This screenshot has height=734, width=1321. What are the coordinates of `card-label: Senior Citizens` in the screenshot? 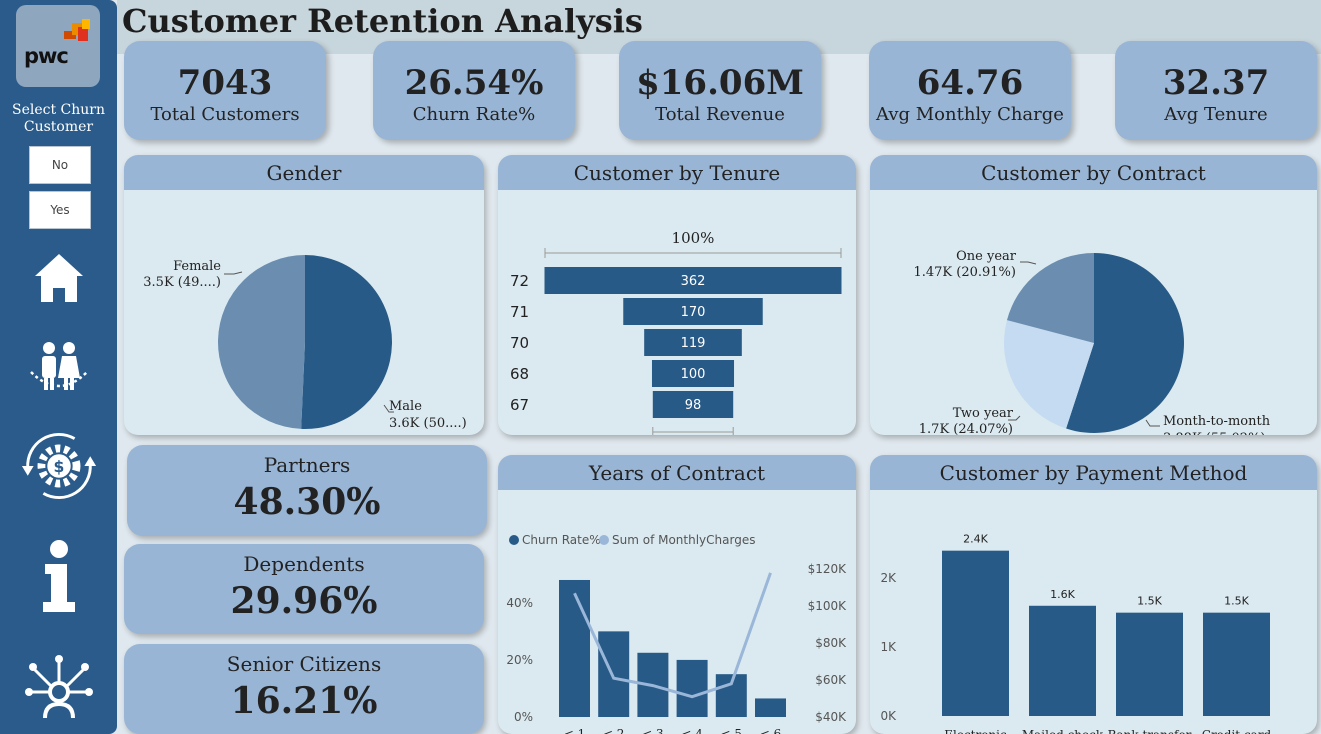 It's located at (304, 664).